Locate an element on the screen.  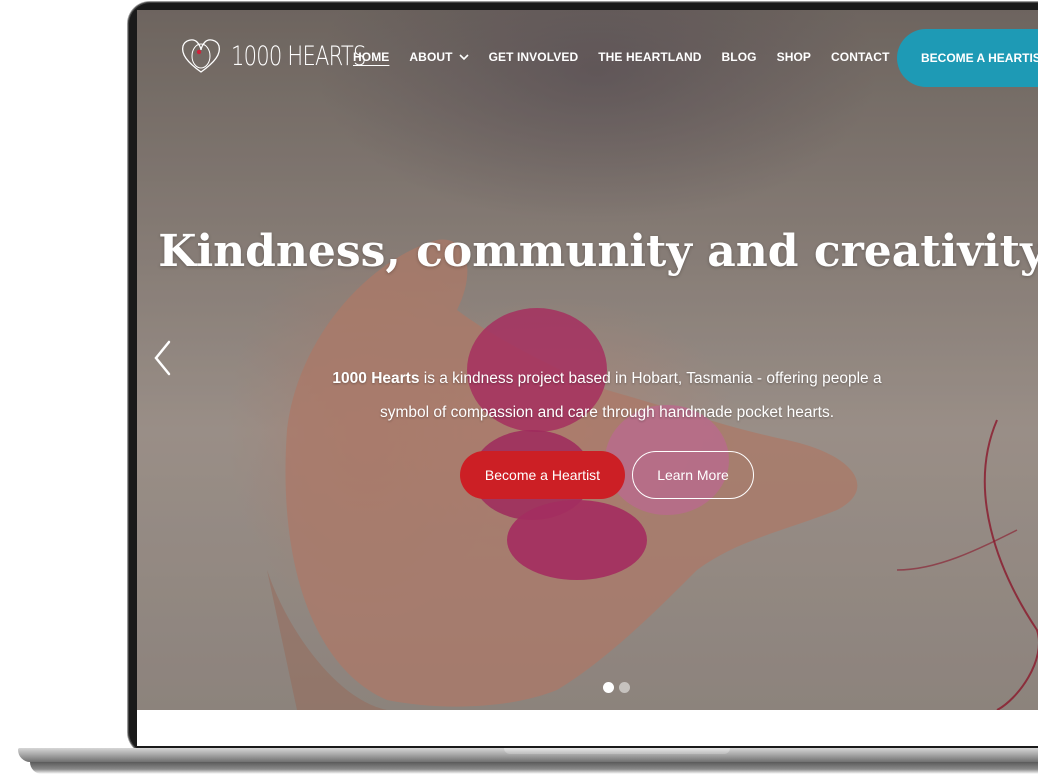
hero-description-brand: 1000 Hearts is located at coordinates (376, 378).